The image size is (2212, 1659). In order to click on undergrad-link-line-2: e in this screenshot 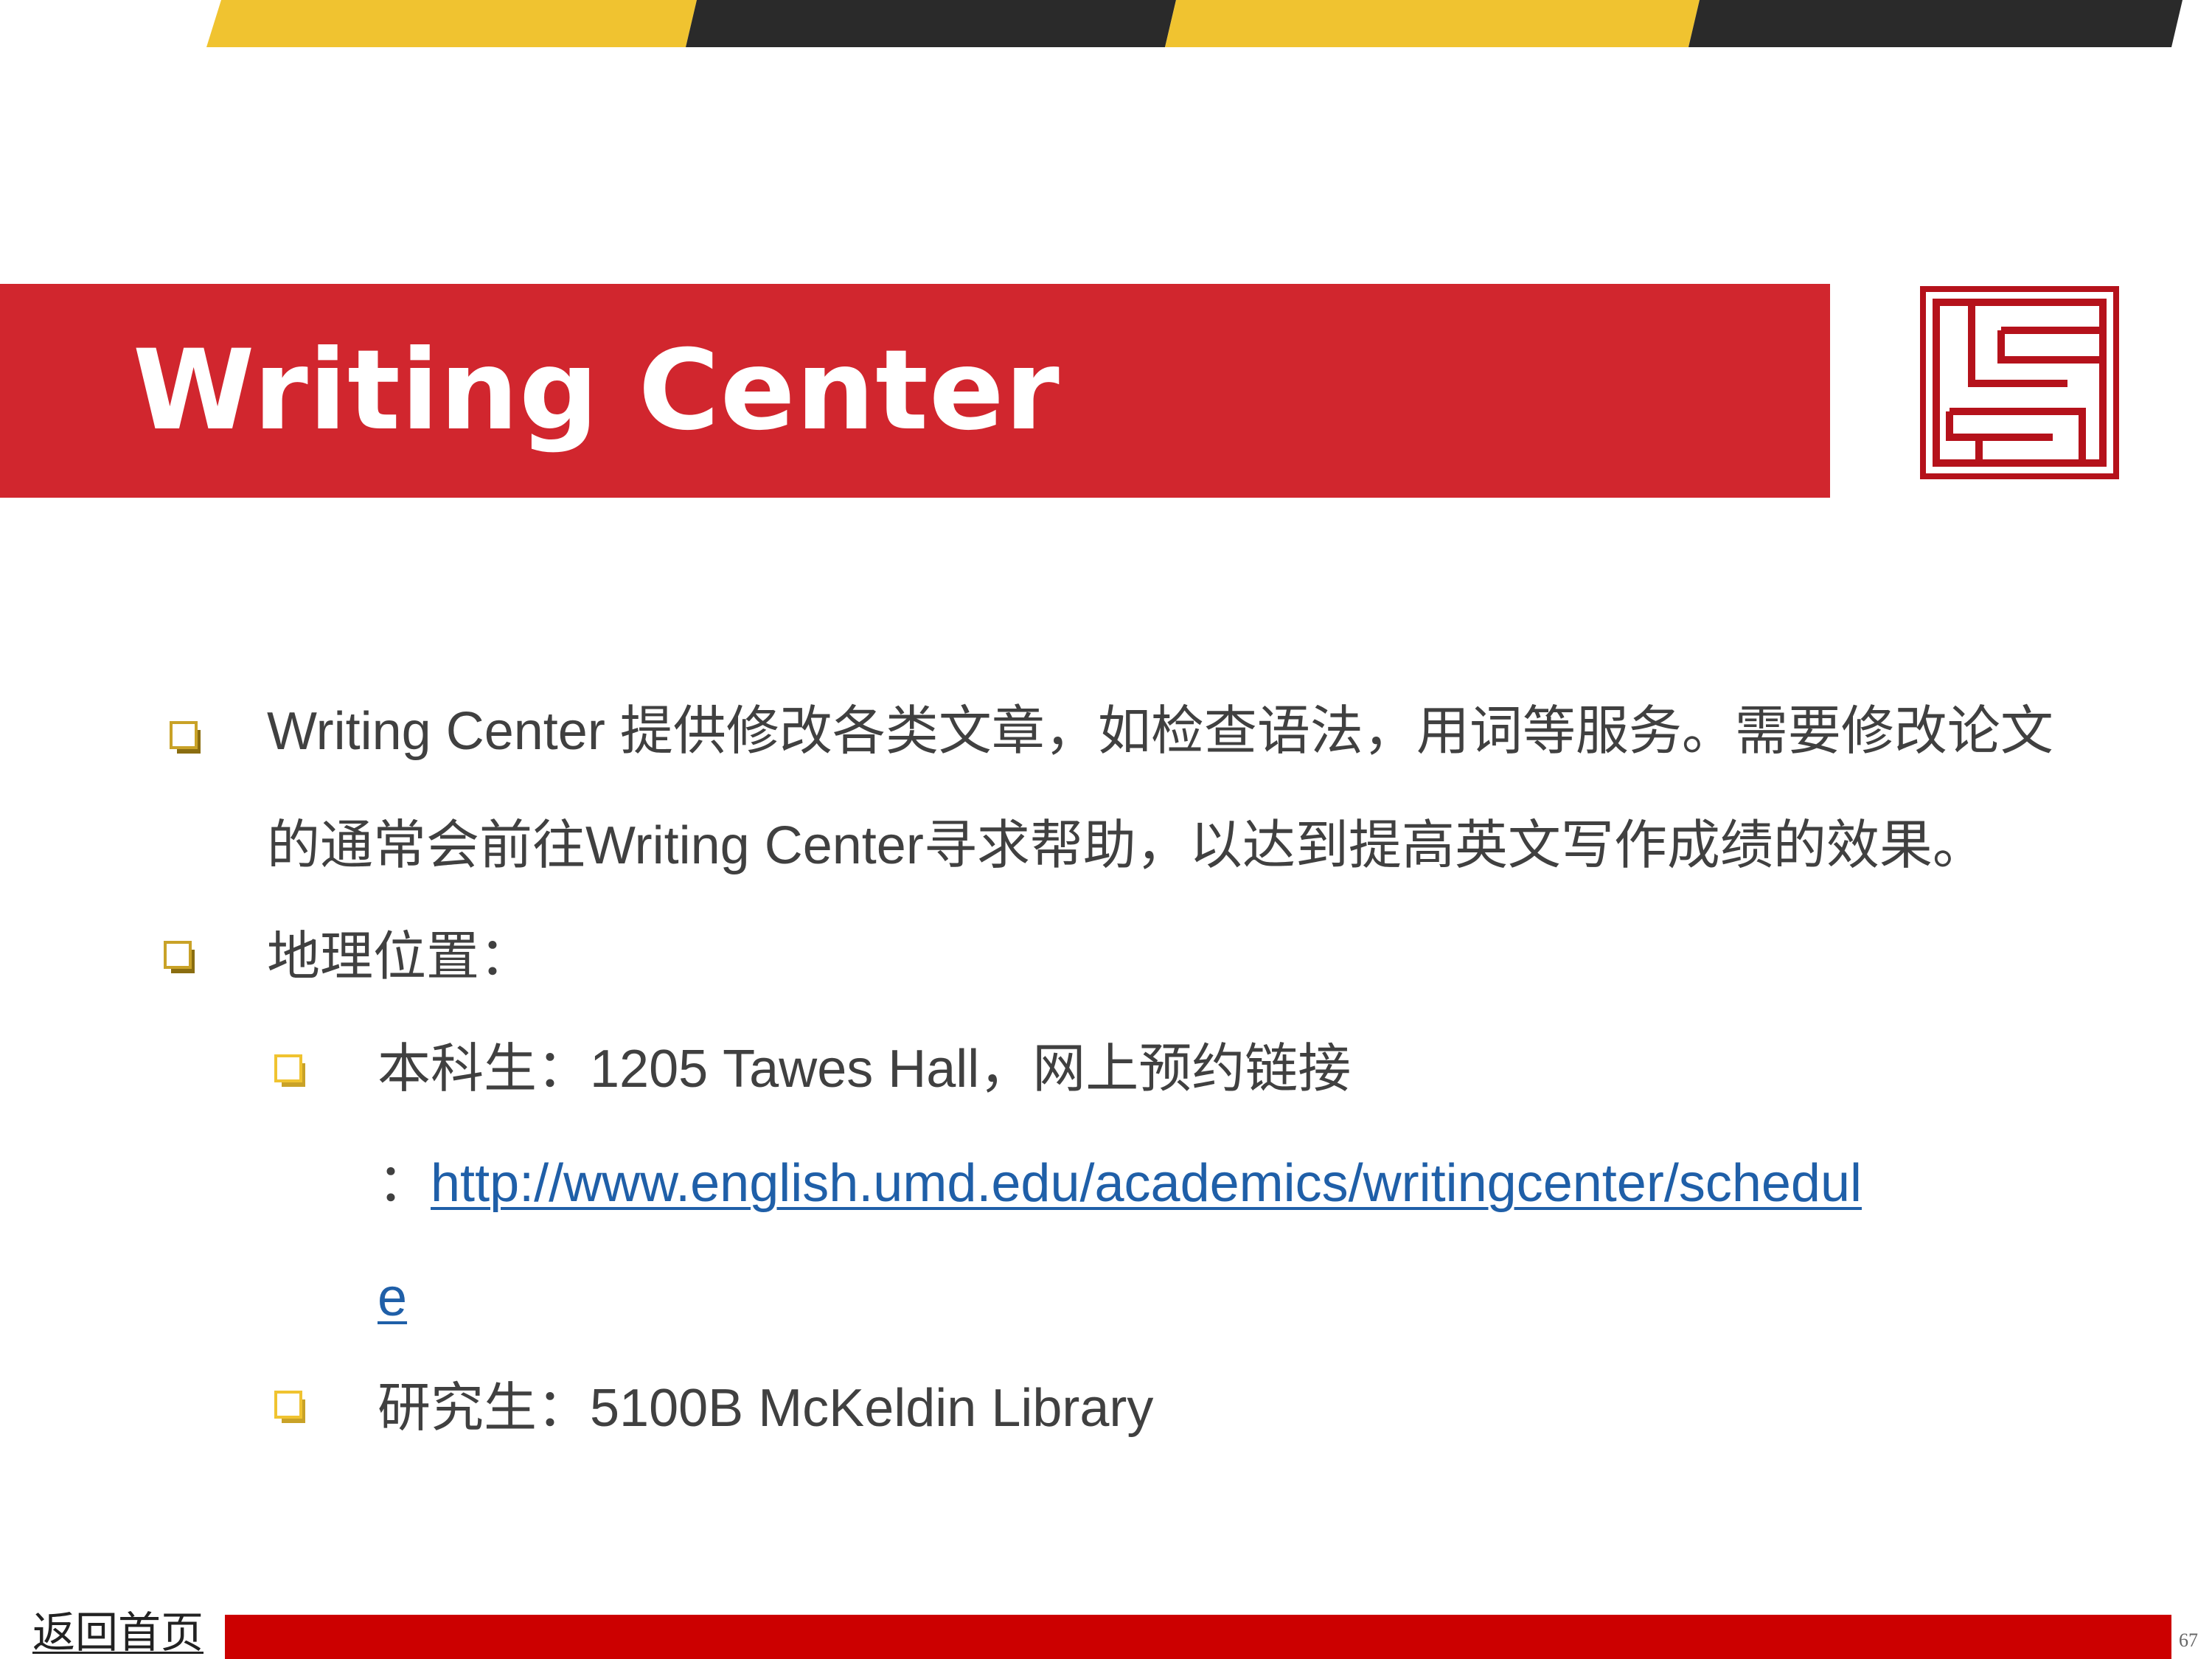, I will do `click(392, 1298)`.